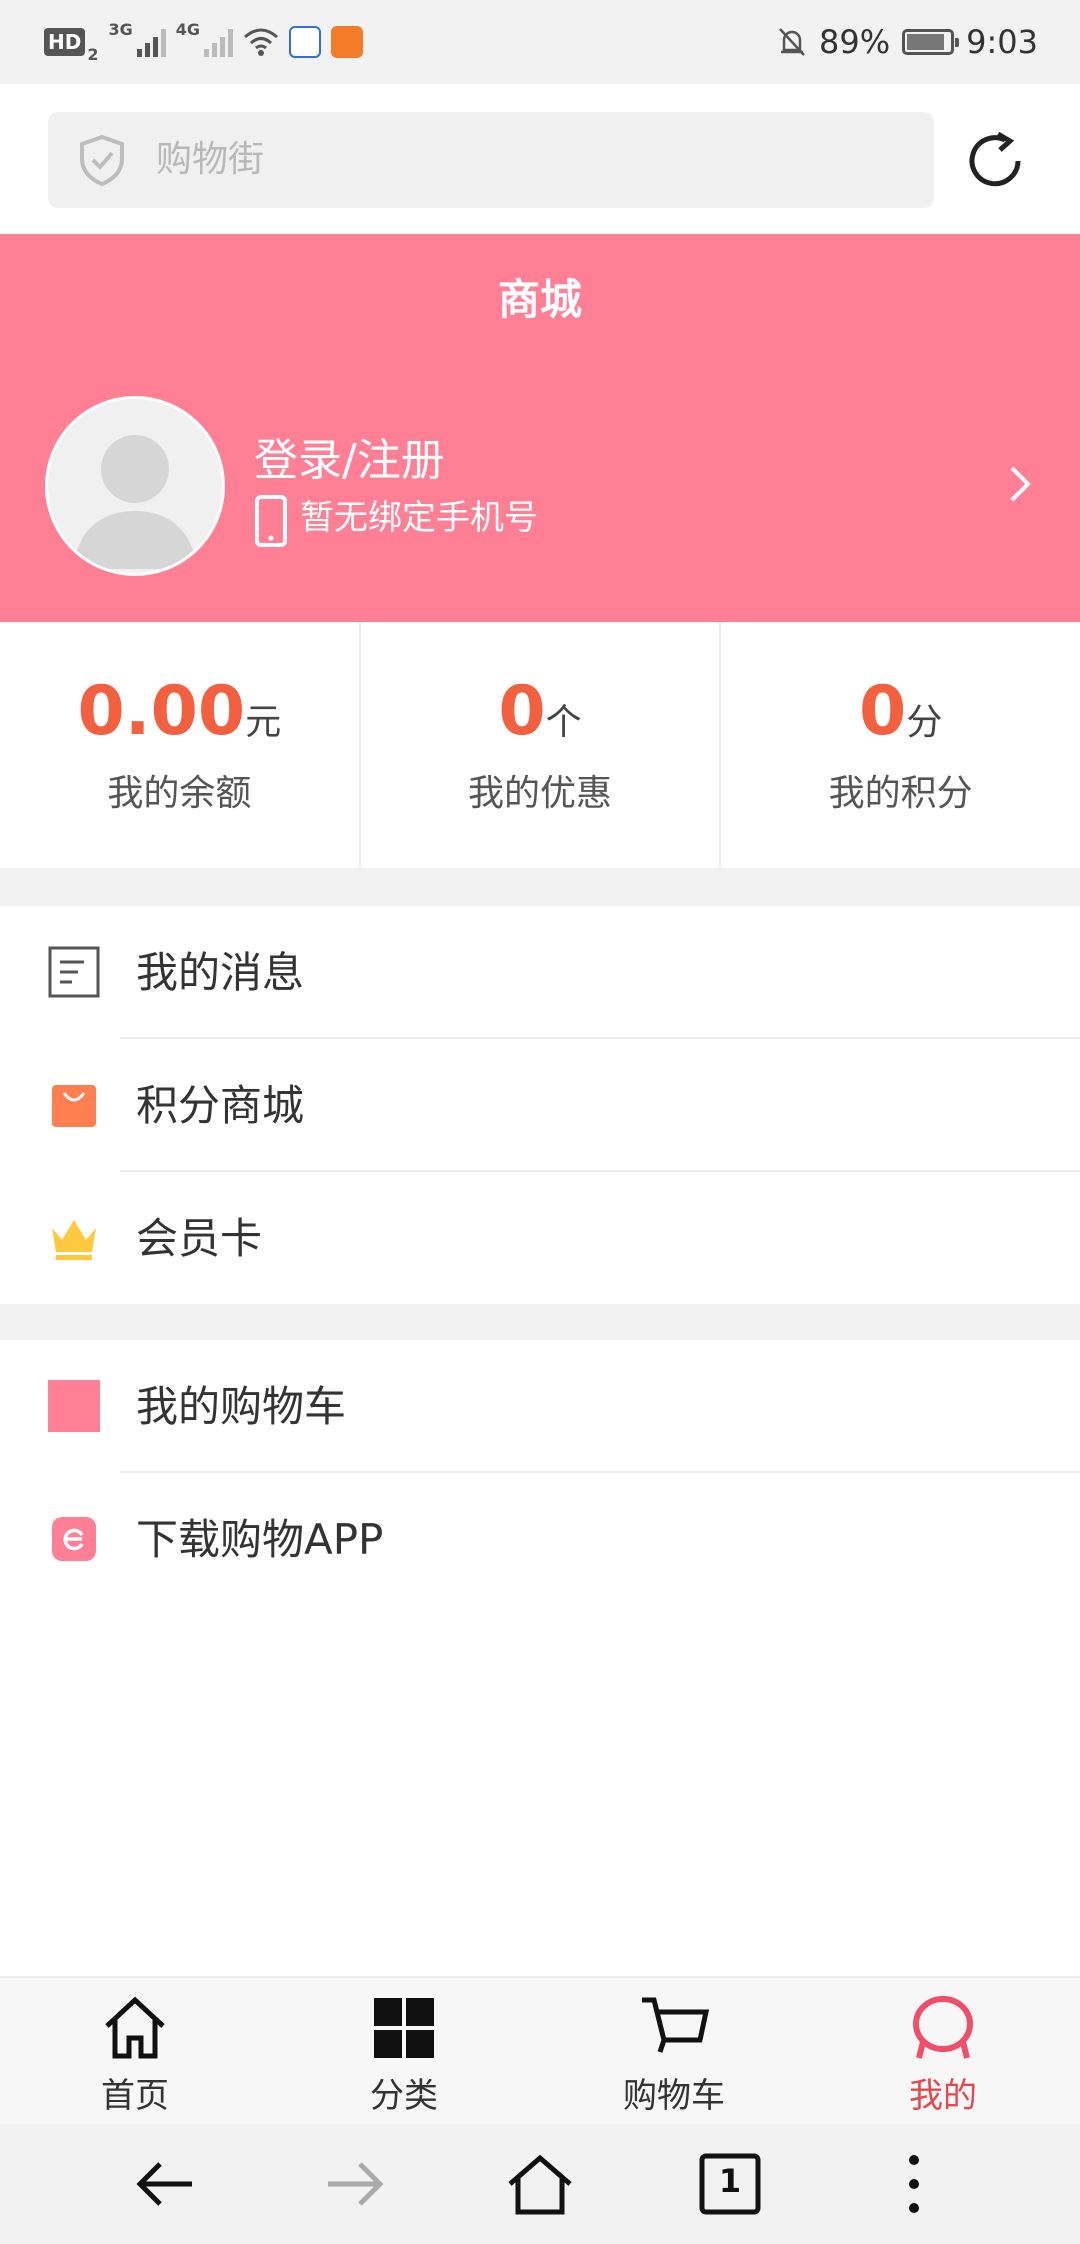  I want to click on stat-balance: 0.00元 我的余额, so click(179, 745).